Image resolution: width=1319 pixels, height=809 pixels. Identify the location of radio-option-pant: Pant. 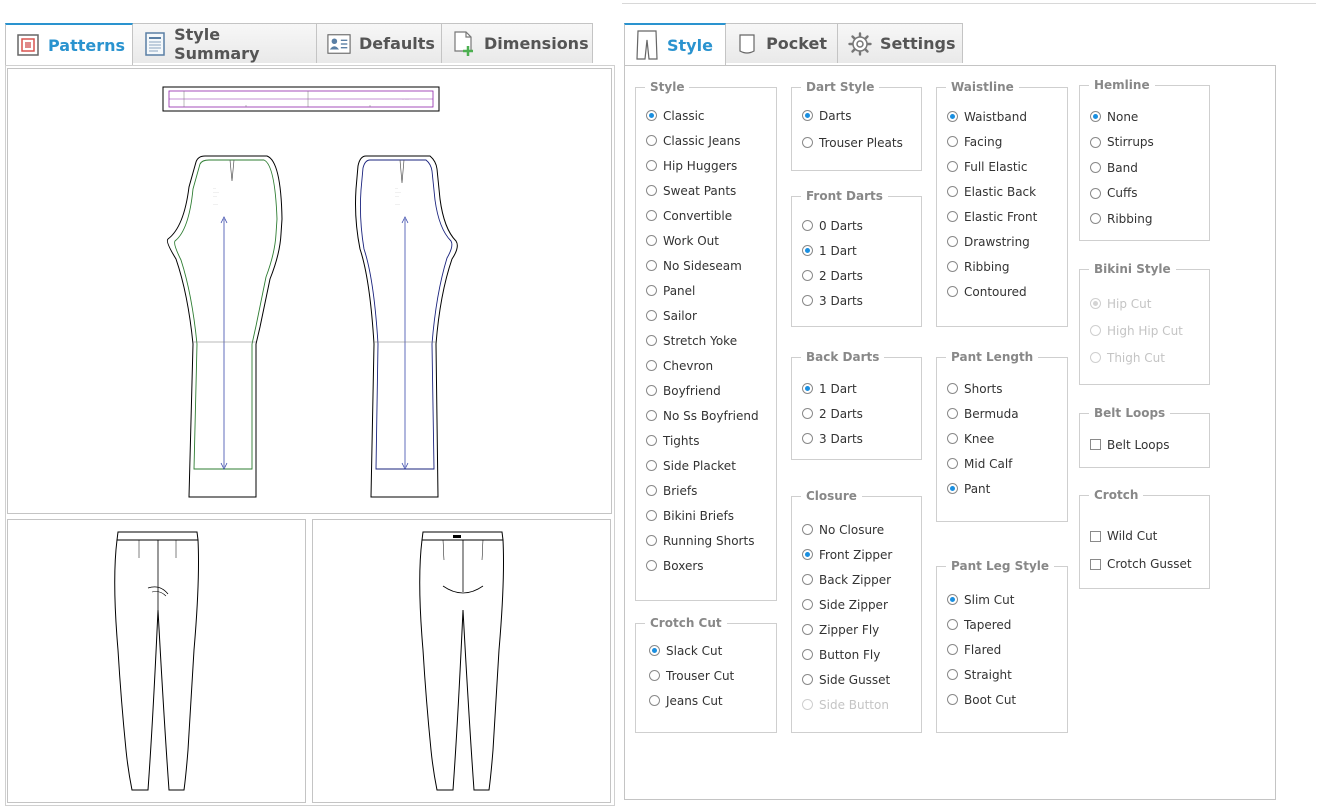
(1007, 488).